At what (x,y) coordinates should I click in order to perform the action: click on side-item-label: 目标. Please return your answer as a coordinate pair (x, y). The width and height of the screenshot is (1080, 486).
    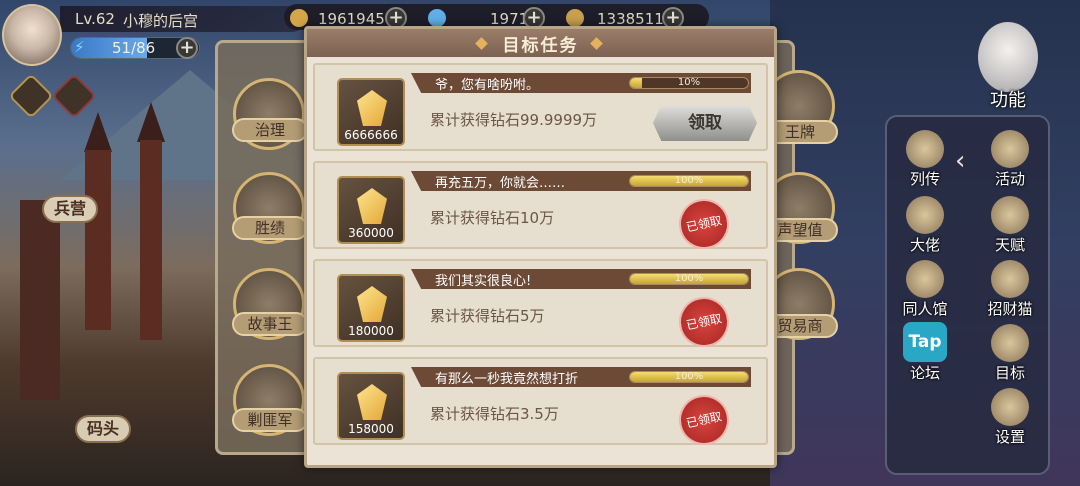
    Looking at the image, I should click on (1009, 373).